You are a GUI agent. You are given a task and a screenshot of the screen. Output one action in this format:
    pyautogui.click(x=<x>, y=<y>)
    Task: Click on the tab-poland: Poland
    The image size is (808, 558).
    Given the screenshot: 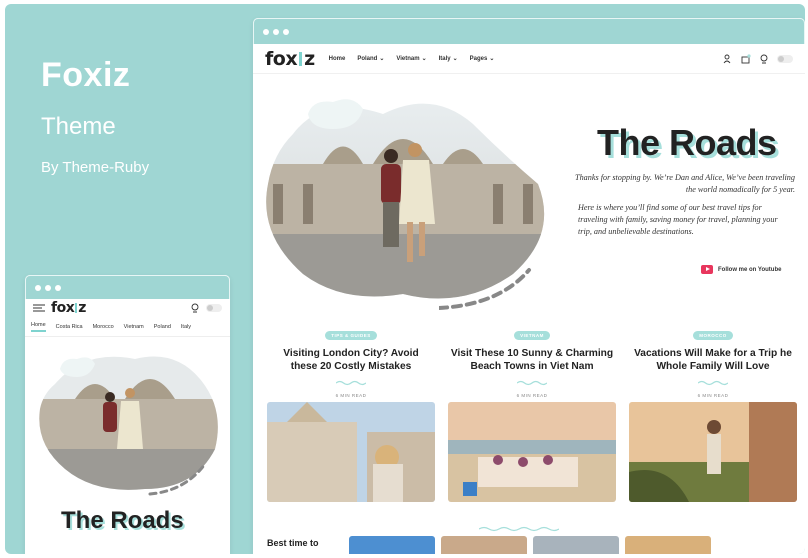 What is the action you would take?
    pyautogui.click(x=162, y=327)
    